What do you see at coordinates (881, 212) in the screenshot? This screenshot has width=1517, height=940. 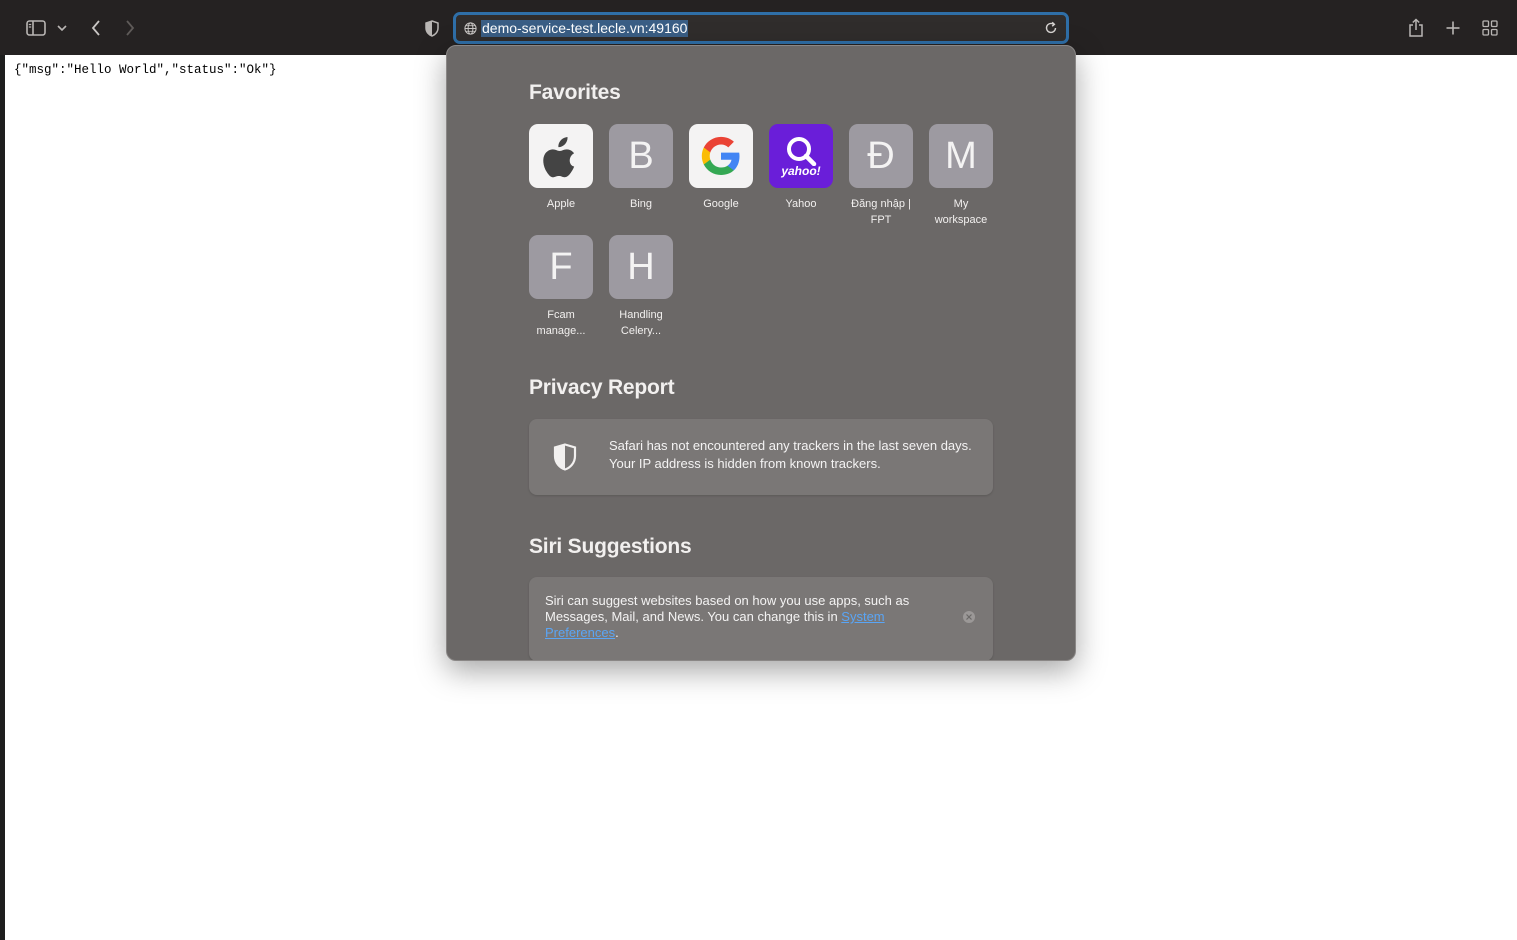 I see `favorite-label: Đăng nhập | FPT` at bounding box center [881, 212].